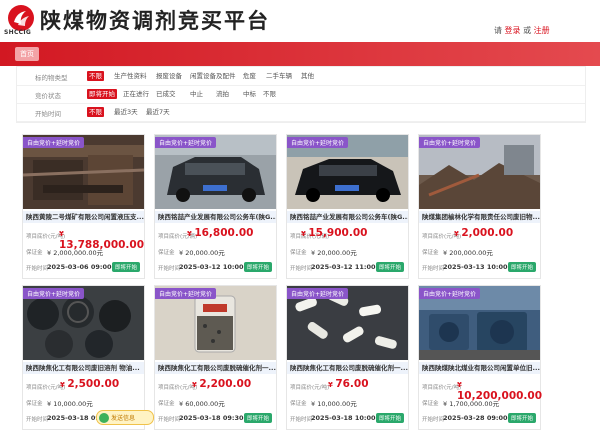 This screenshot has width=600, height=430. I want to click on floating-chat-widget: 发送信息, so click(125, 417).